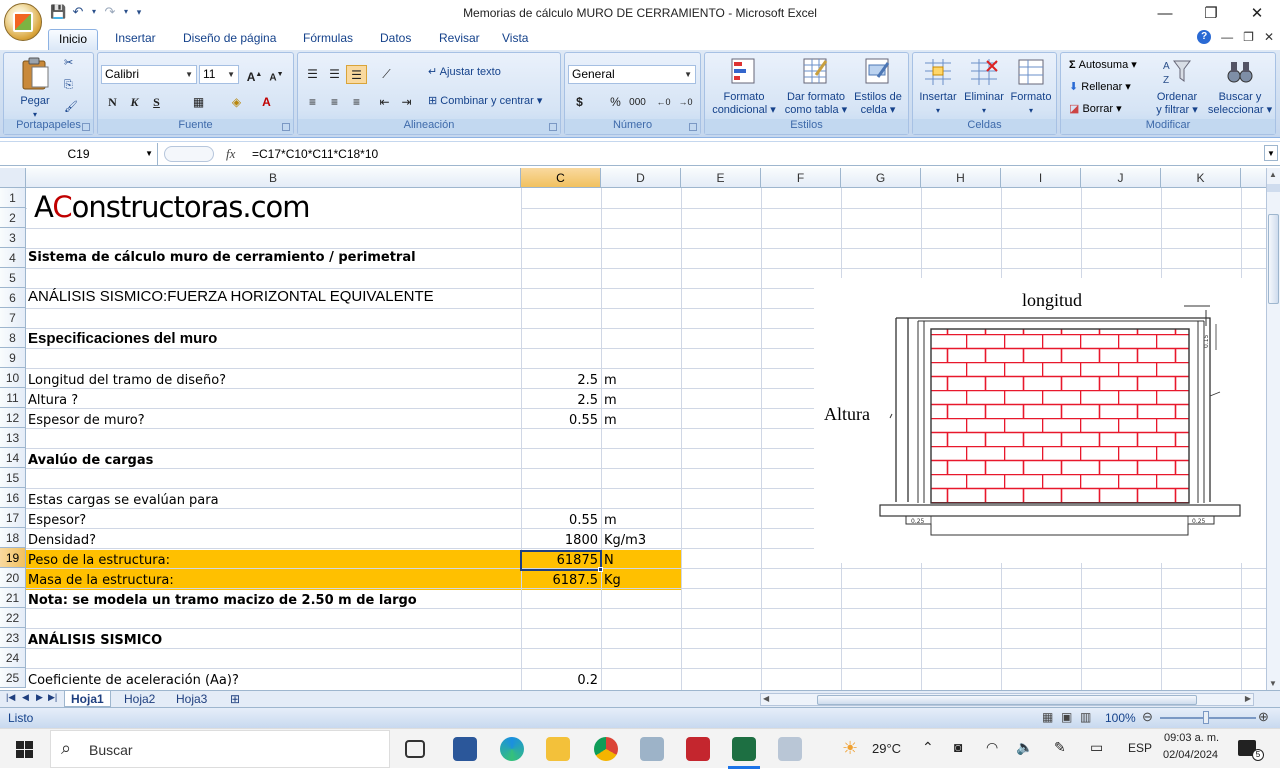 The height and width of the screenshot is (769, 1280). I want to click on sheet-tab-hoja2: Hoja2, so click(139, 699).